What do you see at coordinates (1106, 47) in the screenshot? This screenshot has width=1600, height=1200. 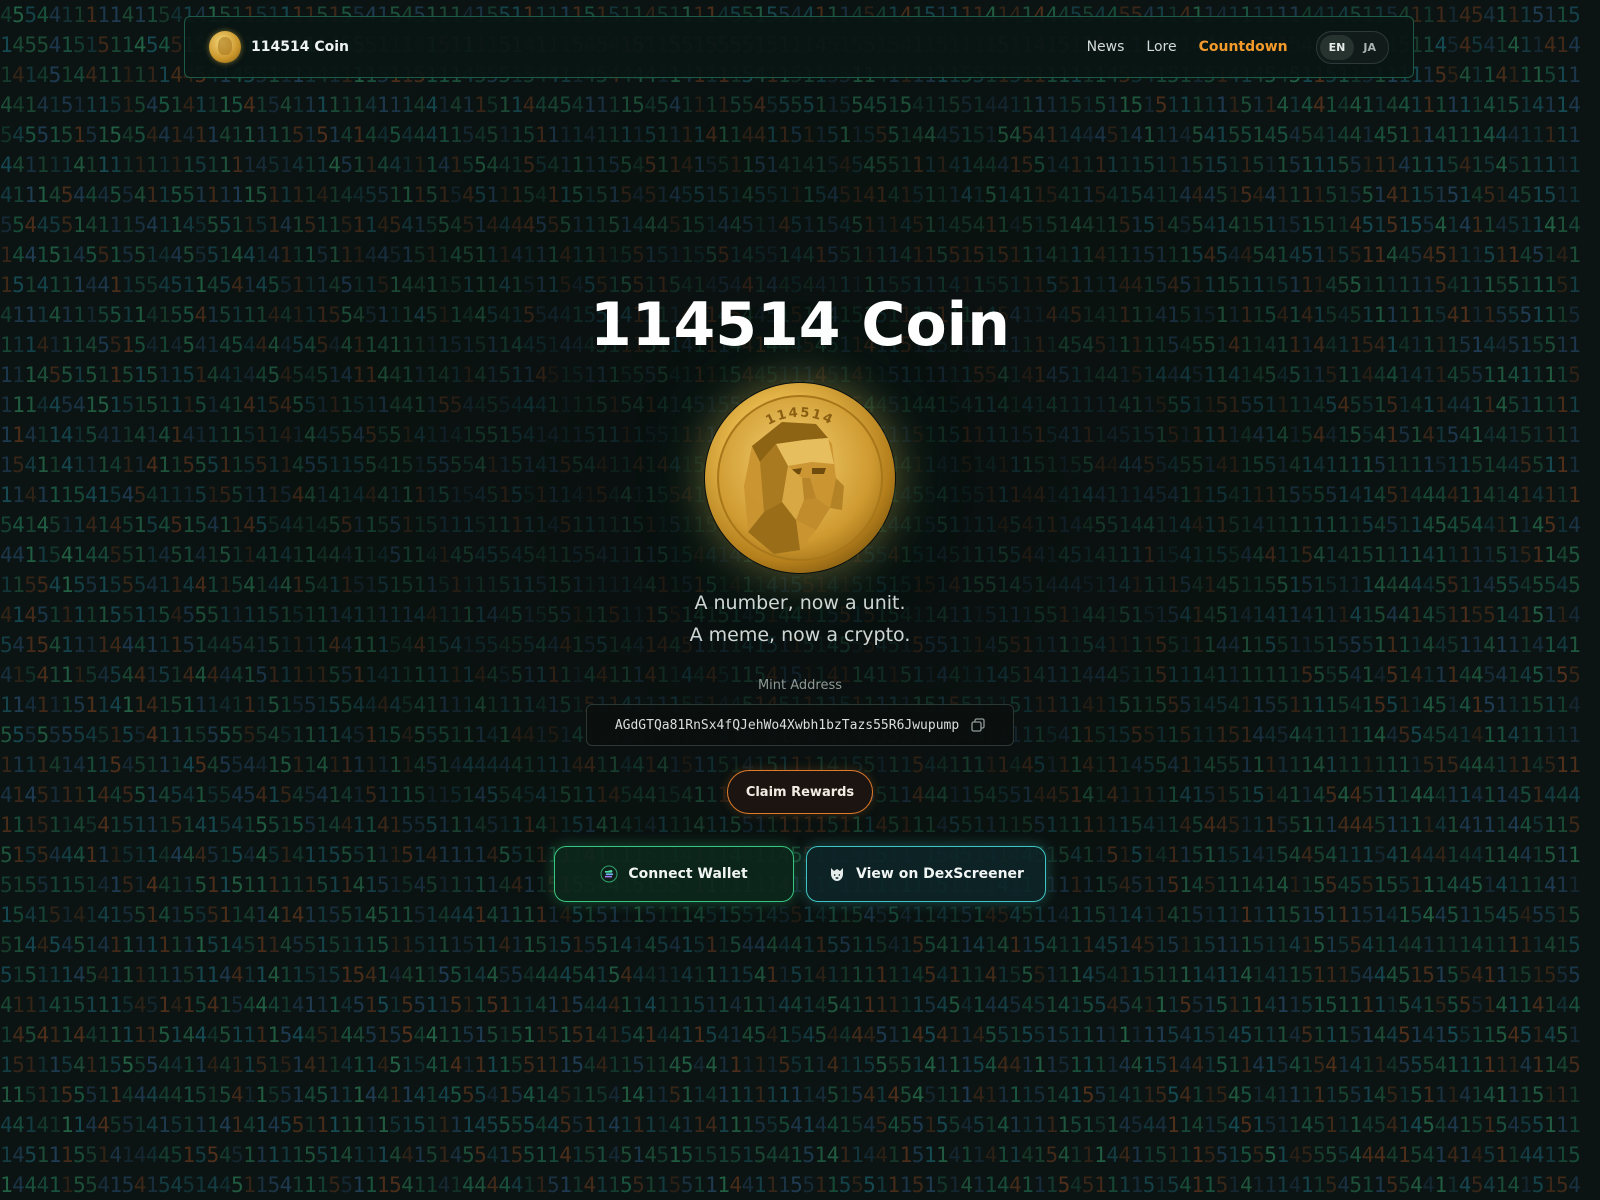 I see `nav-link-news: News` at bounding box center [1106, 47].